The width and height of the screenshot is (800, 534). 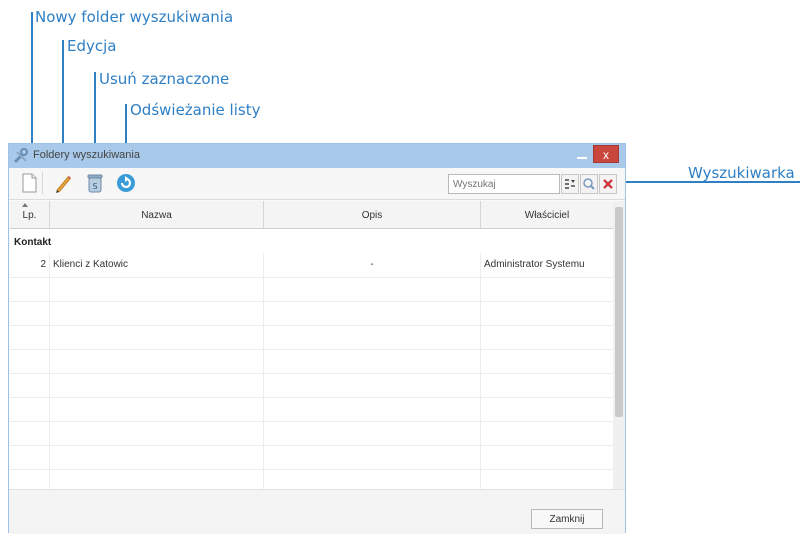 What do you see at coordinates (157, 214) in the screenshot?
I see `column-header-nazwa: Nazwa` at bounding box center [157, 214].